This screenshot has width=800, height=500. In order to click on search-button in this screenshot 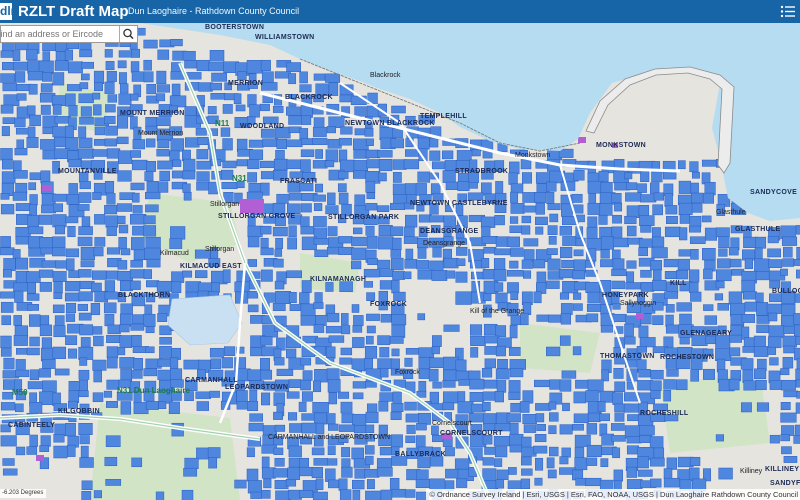, I will do `click(128, 34)`.